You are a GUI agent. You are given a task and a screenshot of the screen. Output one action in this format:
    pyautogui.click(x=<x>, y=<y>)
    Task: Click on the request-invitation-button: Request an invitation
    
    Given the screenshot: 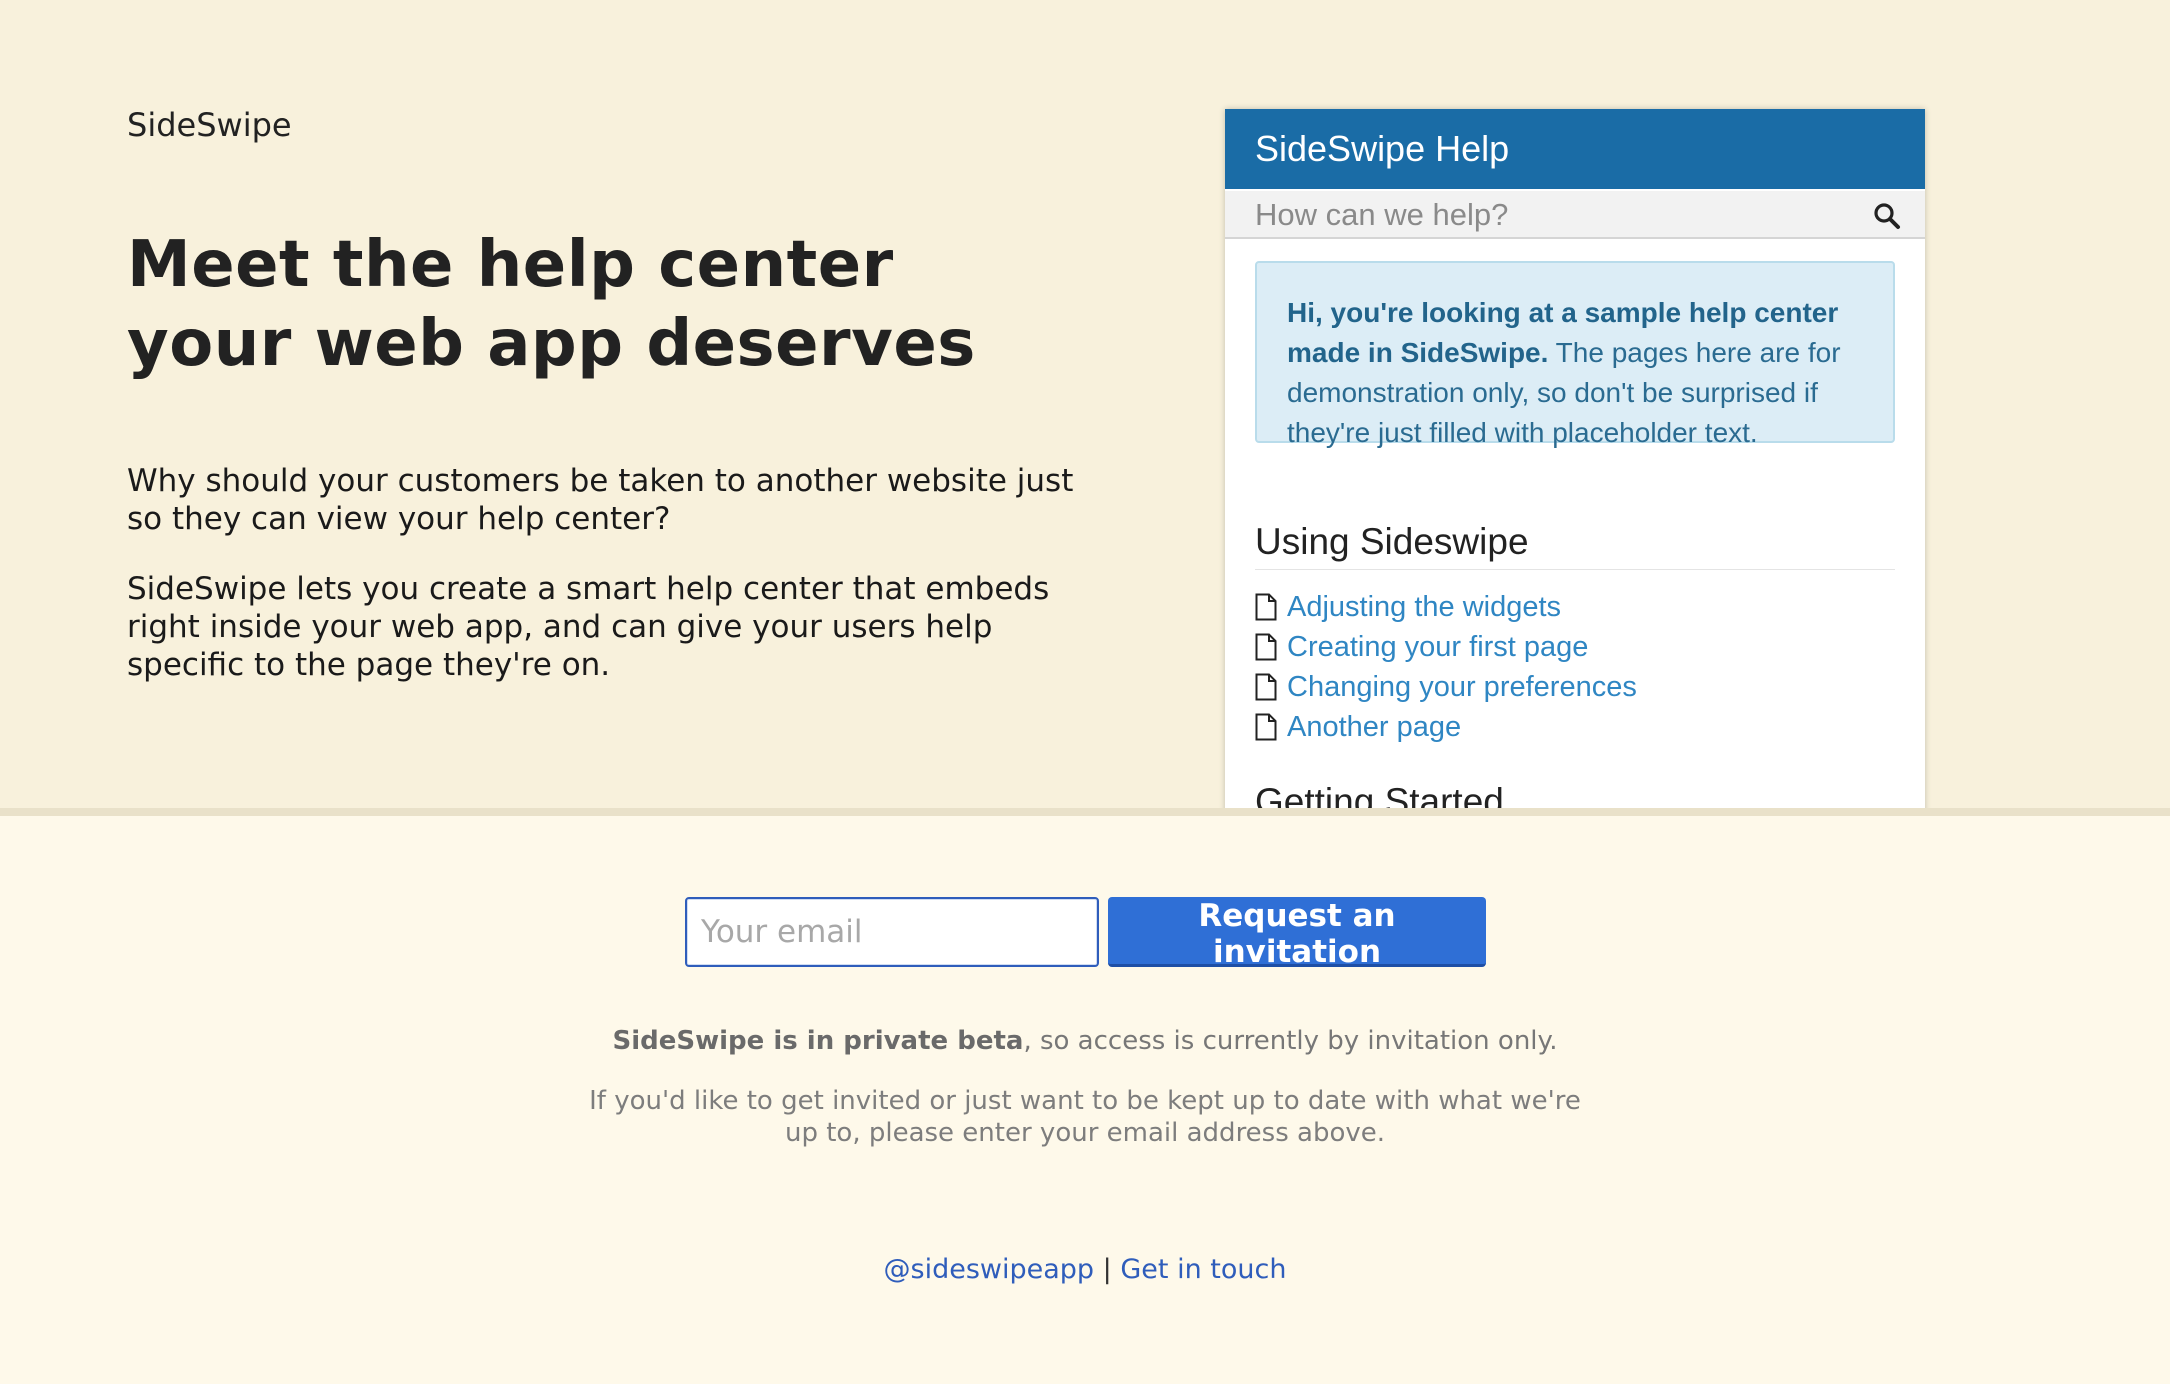 What is the action you would take?
    pyautogui.click(x=1297, y=933)
    